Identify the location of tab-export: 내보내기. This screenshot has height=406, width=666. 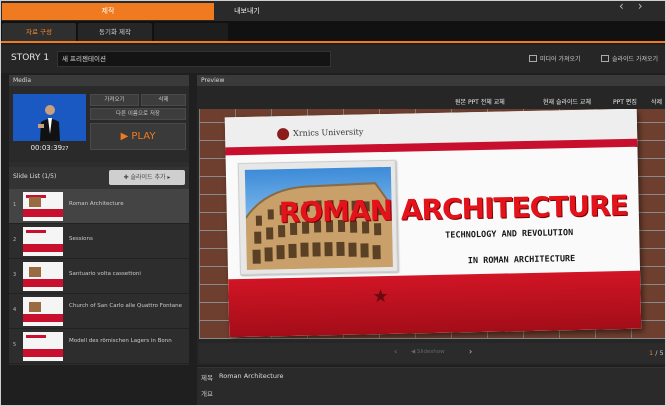
(247, 11).